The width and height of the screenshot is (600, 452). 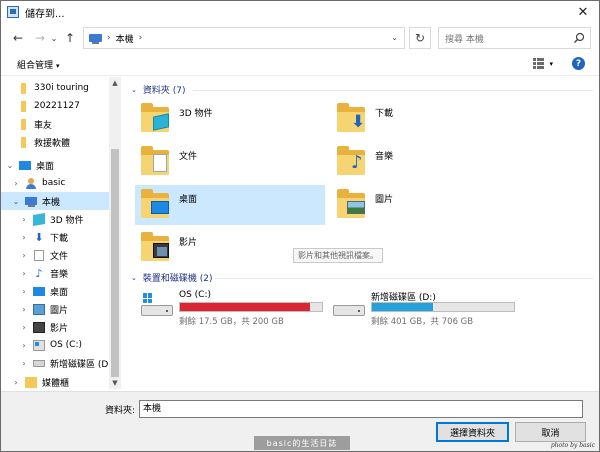 What do you see at coordinates (31, 183) in the screenshot?
I see `user-icon` at bounding box center [31, 183].